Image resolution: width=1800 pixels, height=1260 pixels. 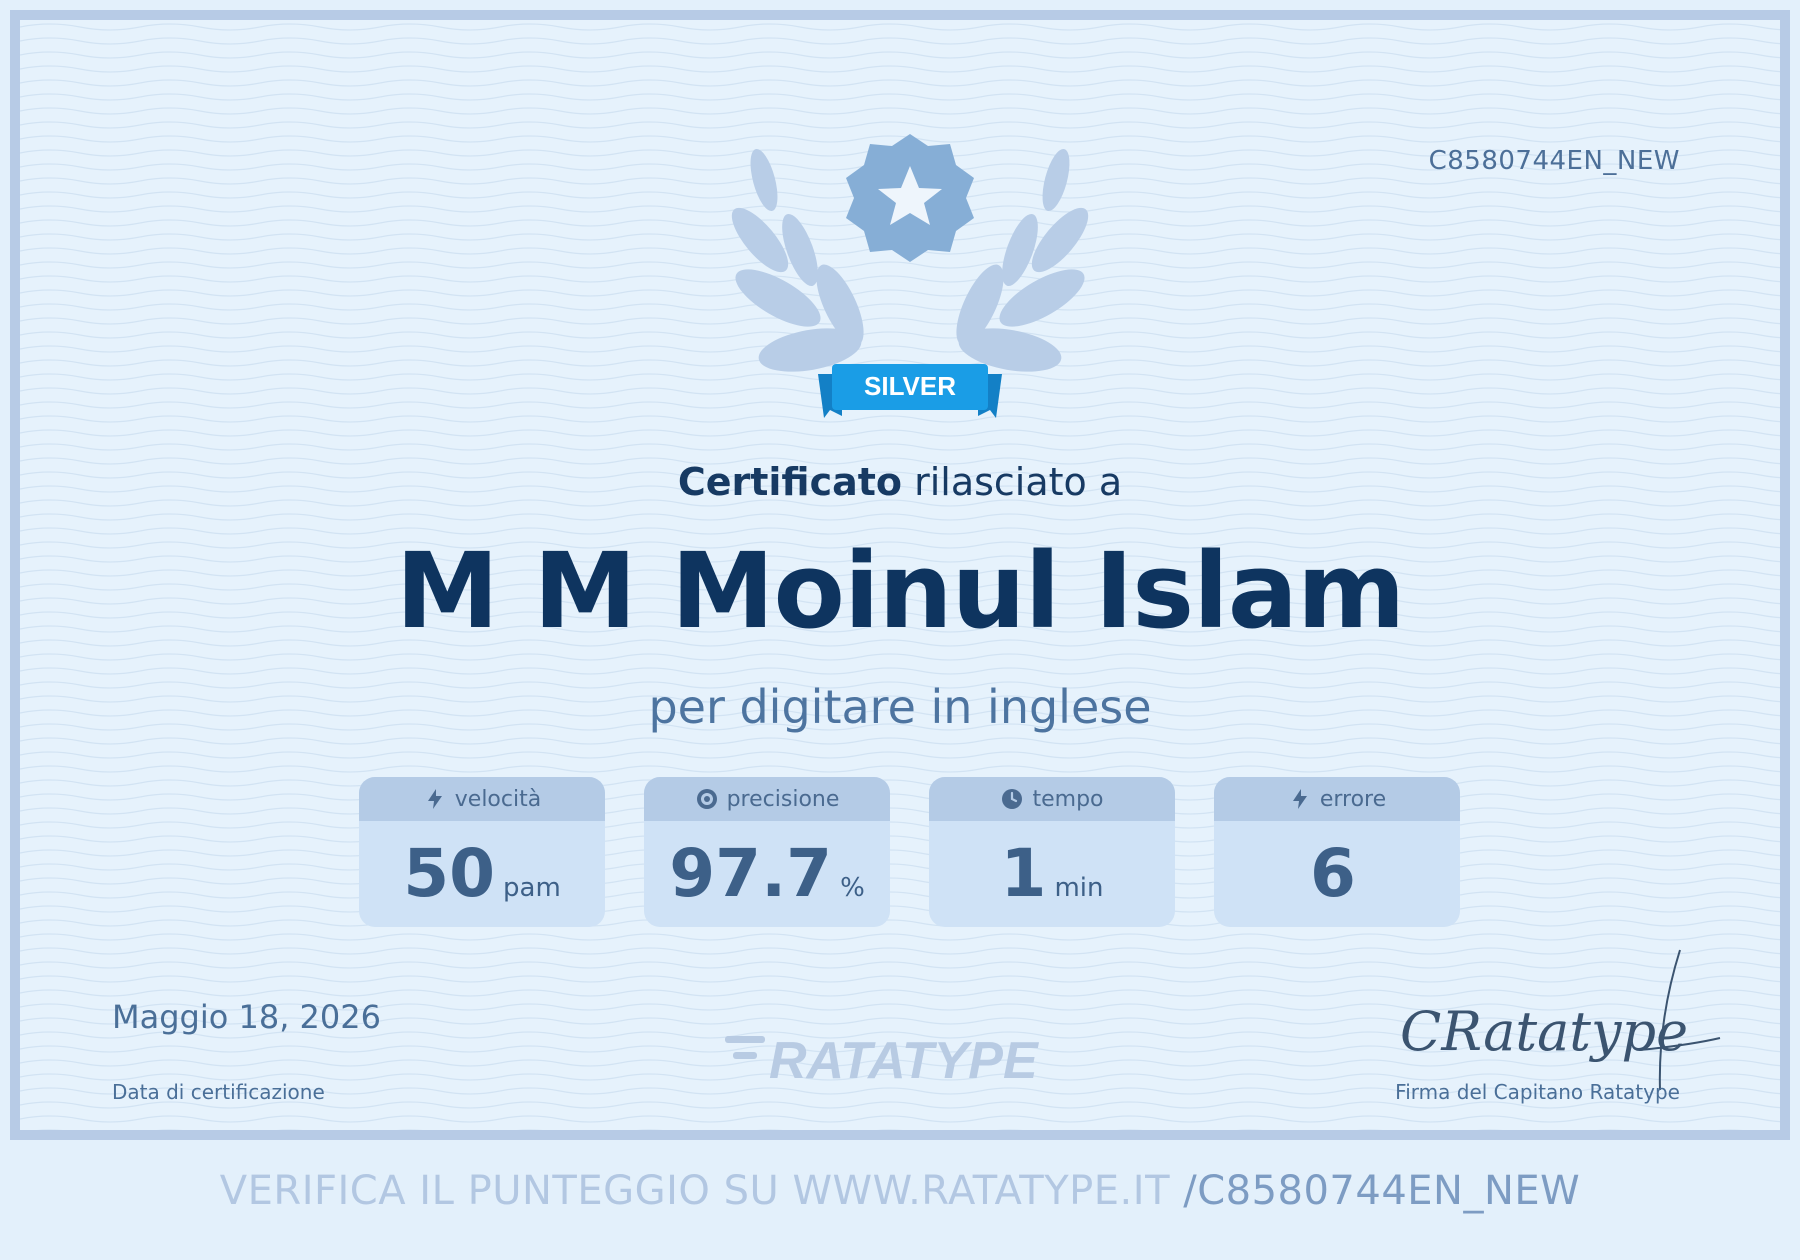 What do you see at coordinates (1544, 1031) in the screenshot?
I see `signature-text: CRatatype` at bounding box center [1544, 1031].